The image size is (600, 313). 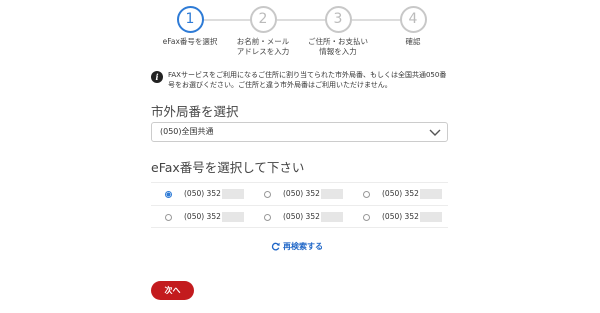 I want to click on efax-number-heading: eFax番号を選択して下さい, so click(x=228, y=167).